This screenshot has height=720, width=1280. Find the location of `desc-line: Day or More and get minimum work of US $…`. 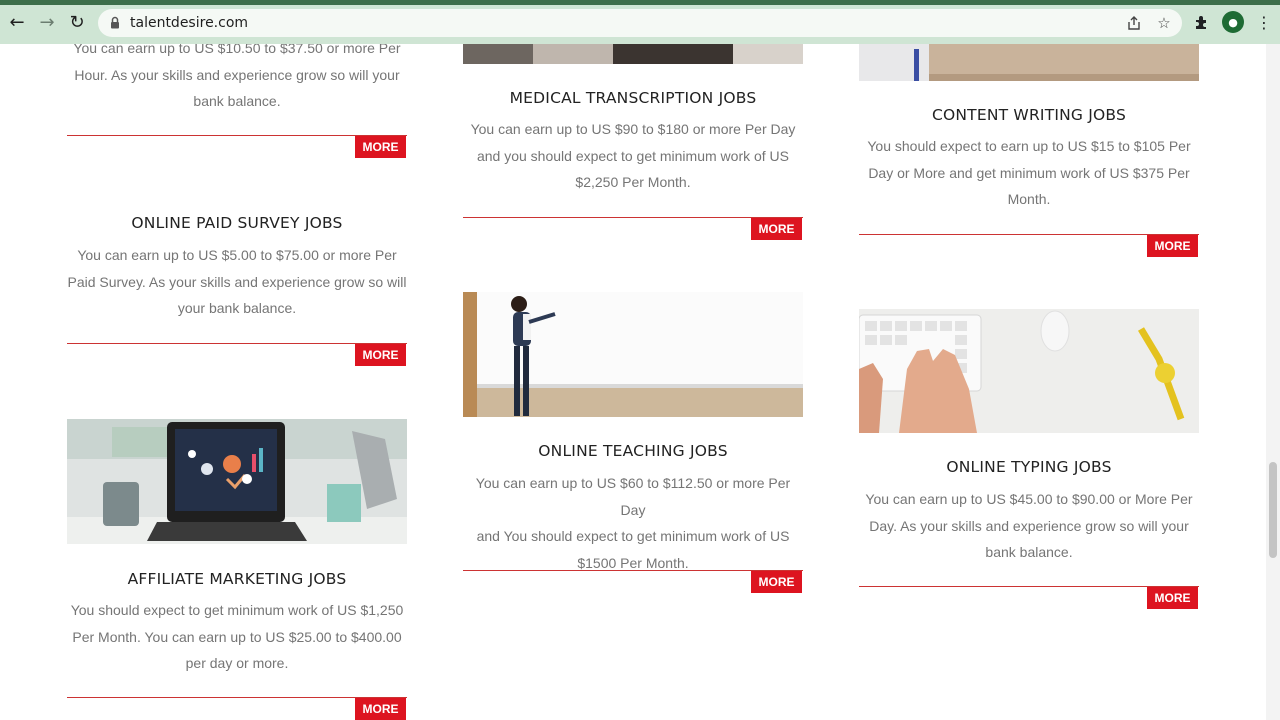

desc-line: Day or More and get minimum work of US $… is located at coordinates (1029, 172).